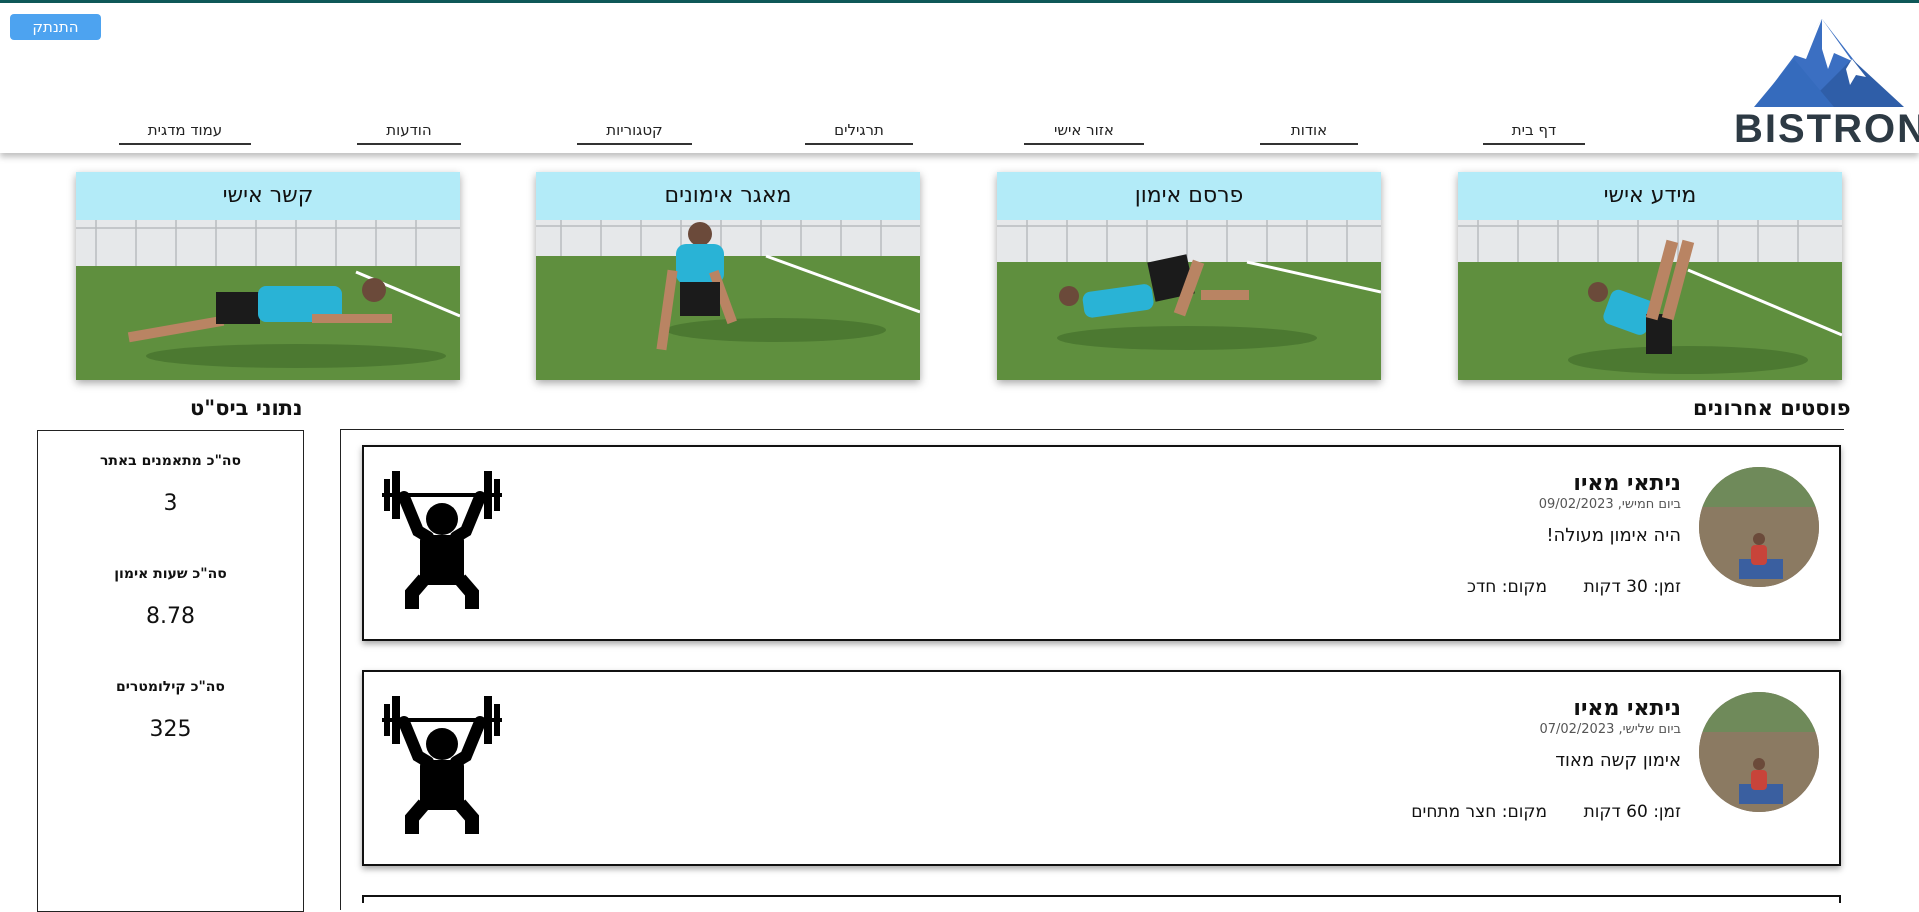  I want to click on post-location: מקום: חדכ, so click(1506, 587).